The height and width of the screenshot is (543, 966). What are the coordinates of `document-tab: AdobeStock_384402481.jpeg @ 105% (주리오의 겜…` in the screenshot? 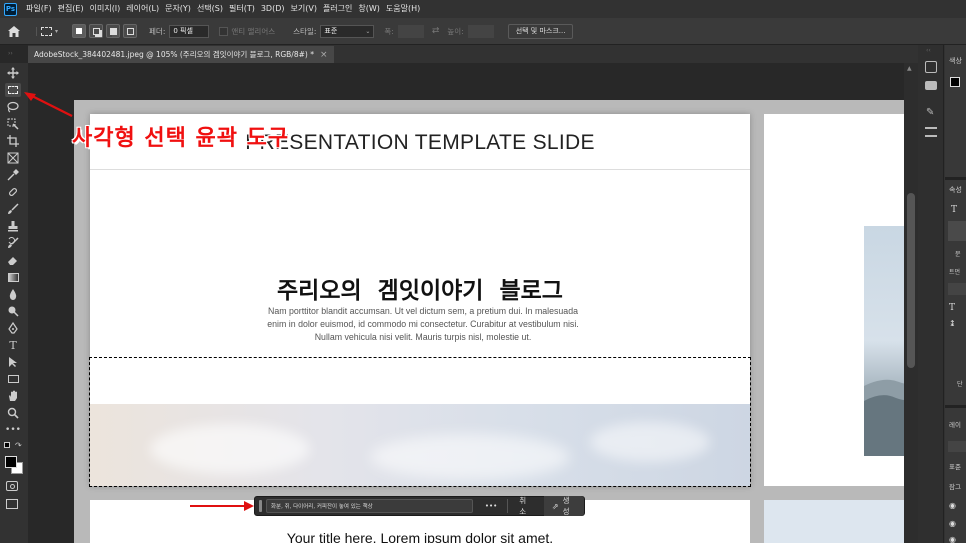 It's located at (181, 54).